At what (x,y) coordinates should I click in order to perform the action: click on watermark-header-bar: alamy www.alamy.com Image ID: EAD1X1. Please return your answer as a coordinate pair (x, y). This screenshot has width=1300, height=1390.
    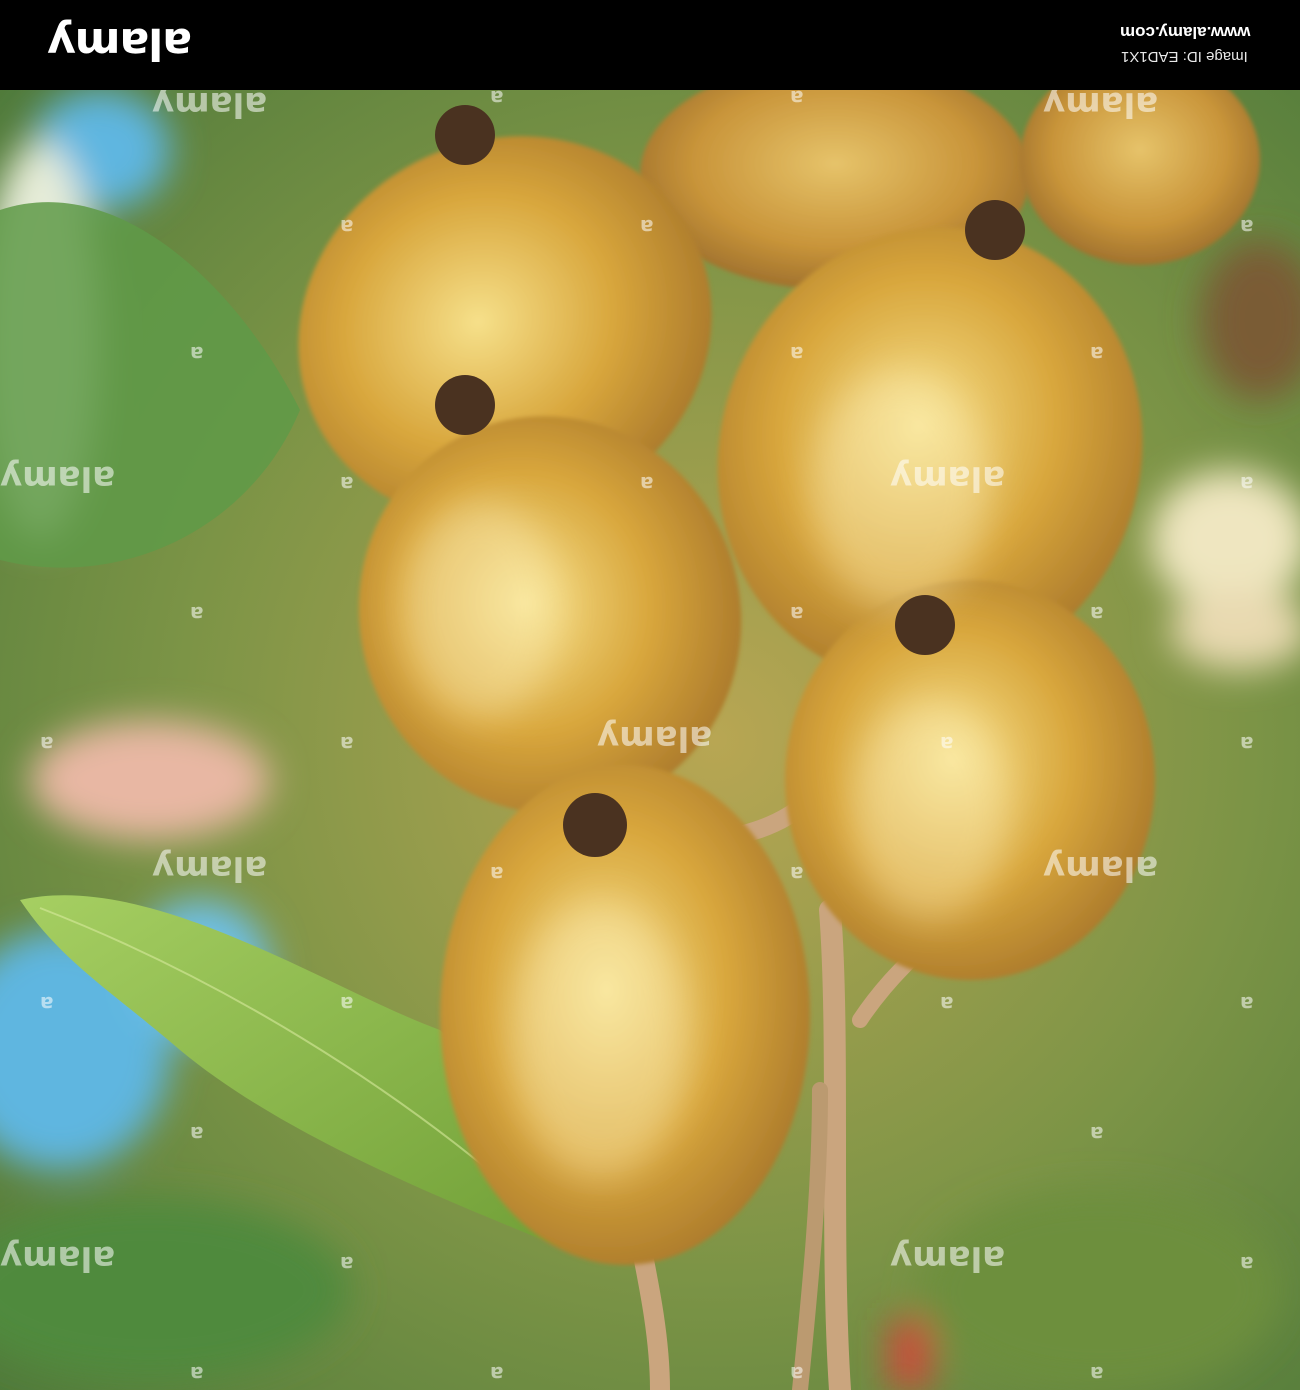
    Looking at the image, I should click on (650, 45).